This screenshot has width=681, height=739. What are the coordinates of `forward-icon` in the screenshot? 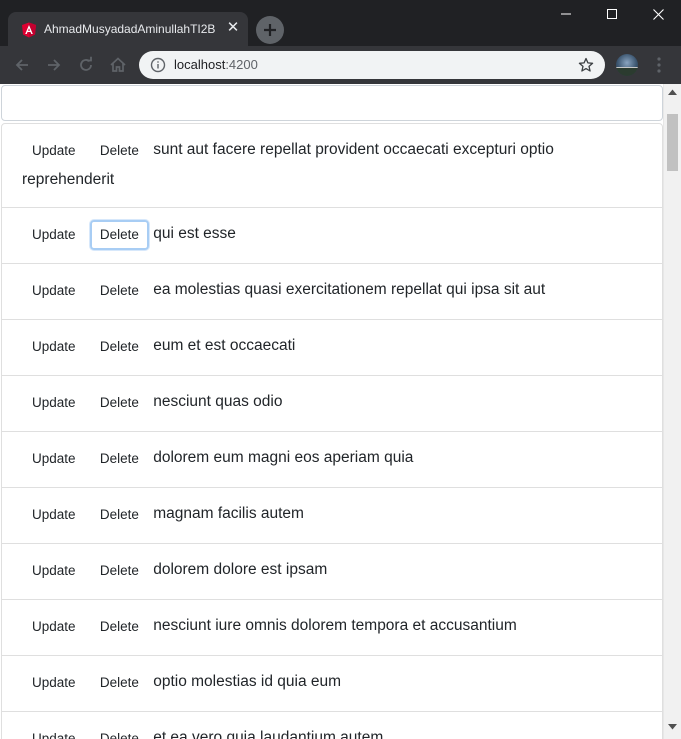 It's located at (54, 65).